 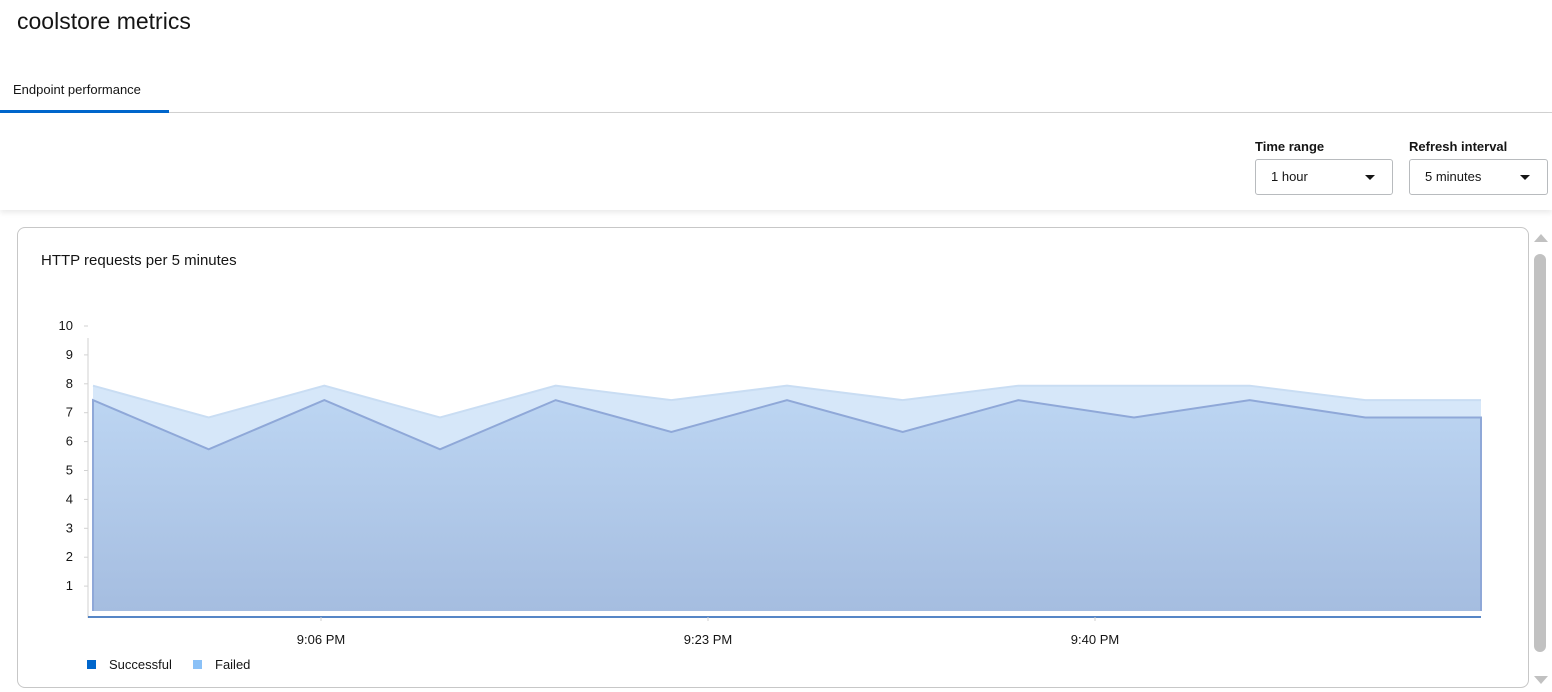 I want to click on refresh-interval-value: 5 minutes, so click(x=1453, y=176).